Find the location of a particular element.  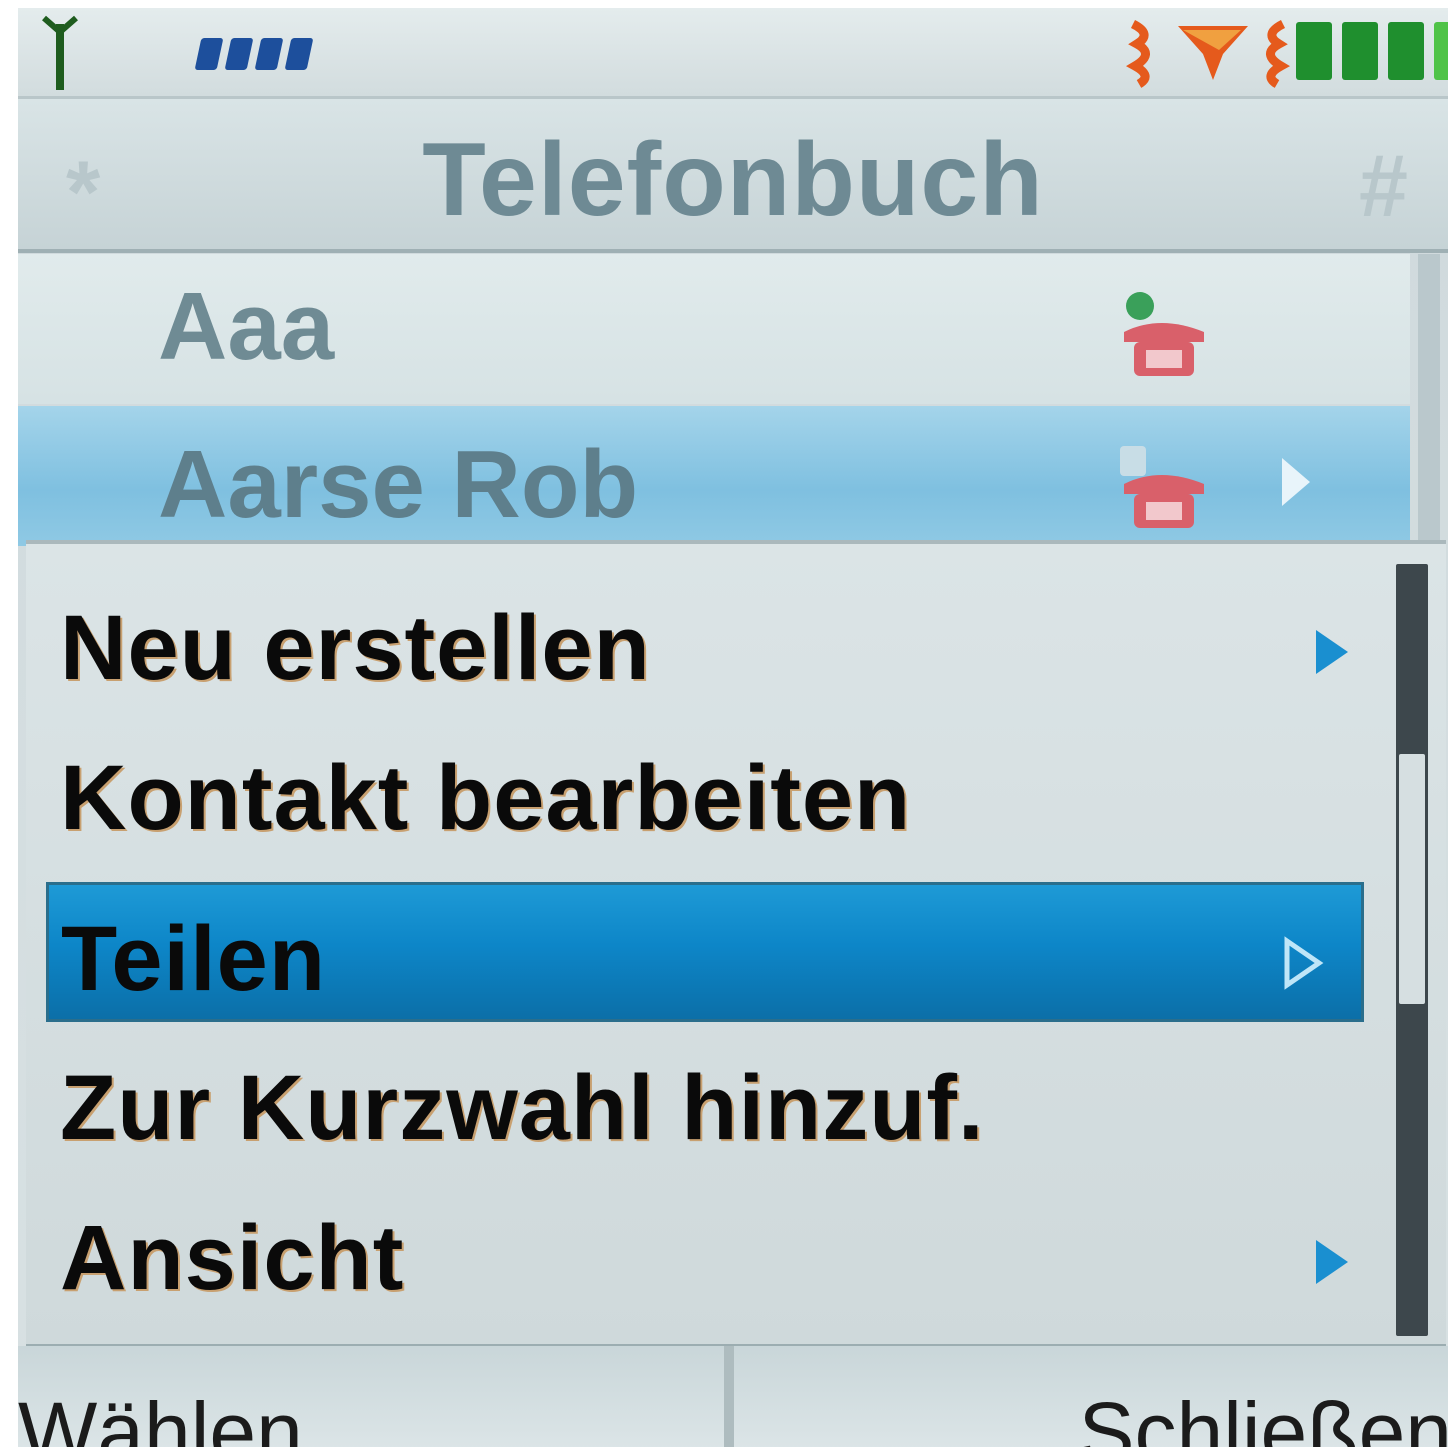

battery-icon is located at coordinates (1372, 51).